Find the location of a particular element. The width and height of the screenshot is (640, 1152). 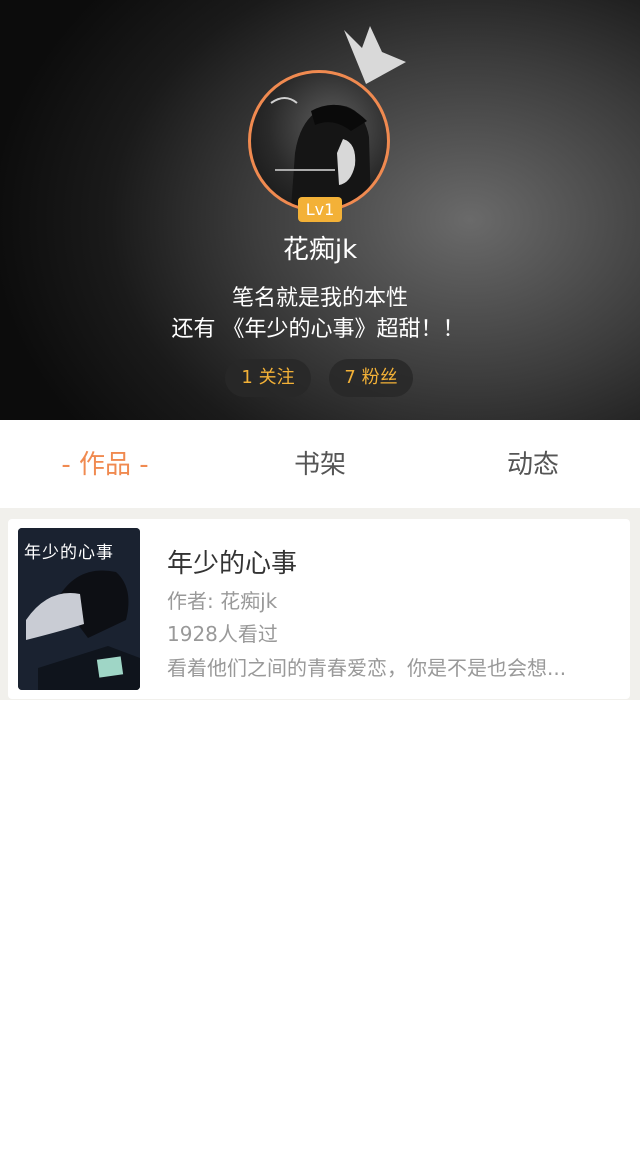

tab-bar: - 作品 - 书架 动态 is located at coordinates (320, 465).